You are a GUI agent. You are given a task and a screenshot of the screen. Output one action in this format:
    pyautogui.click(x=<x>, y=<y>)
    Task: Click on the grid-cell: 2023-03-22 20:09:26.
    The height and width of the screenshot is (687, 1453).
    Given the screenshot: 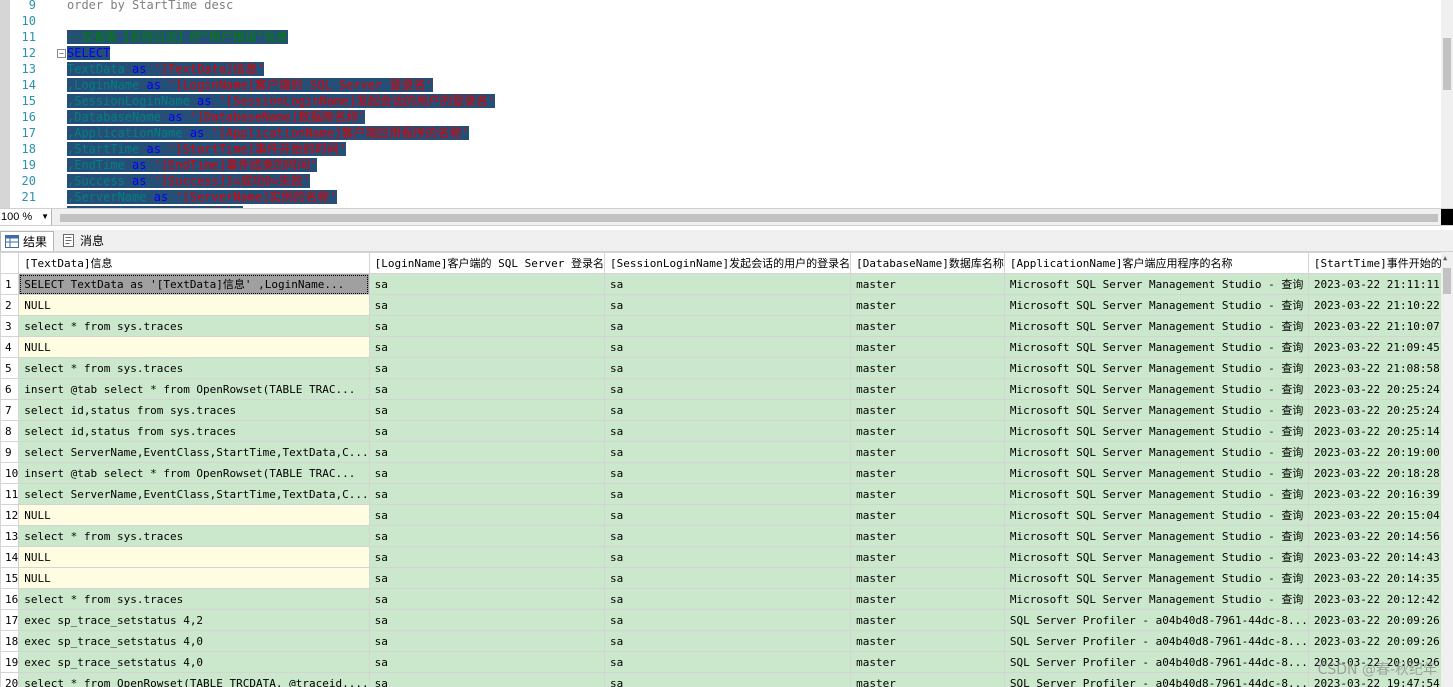 What is the action you would take?
    pyautogui.click(x=1374, y=641)
    